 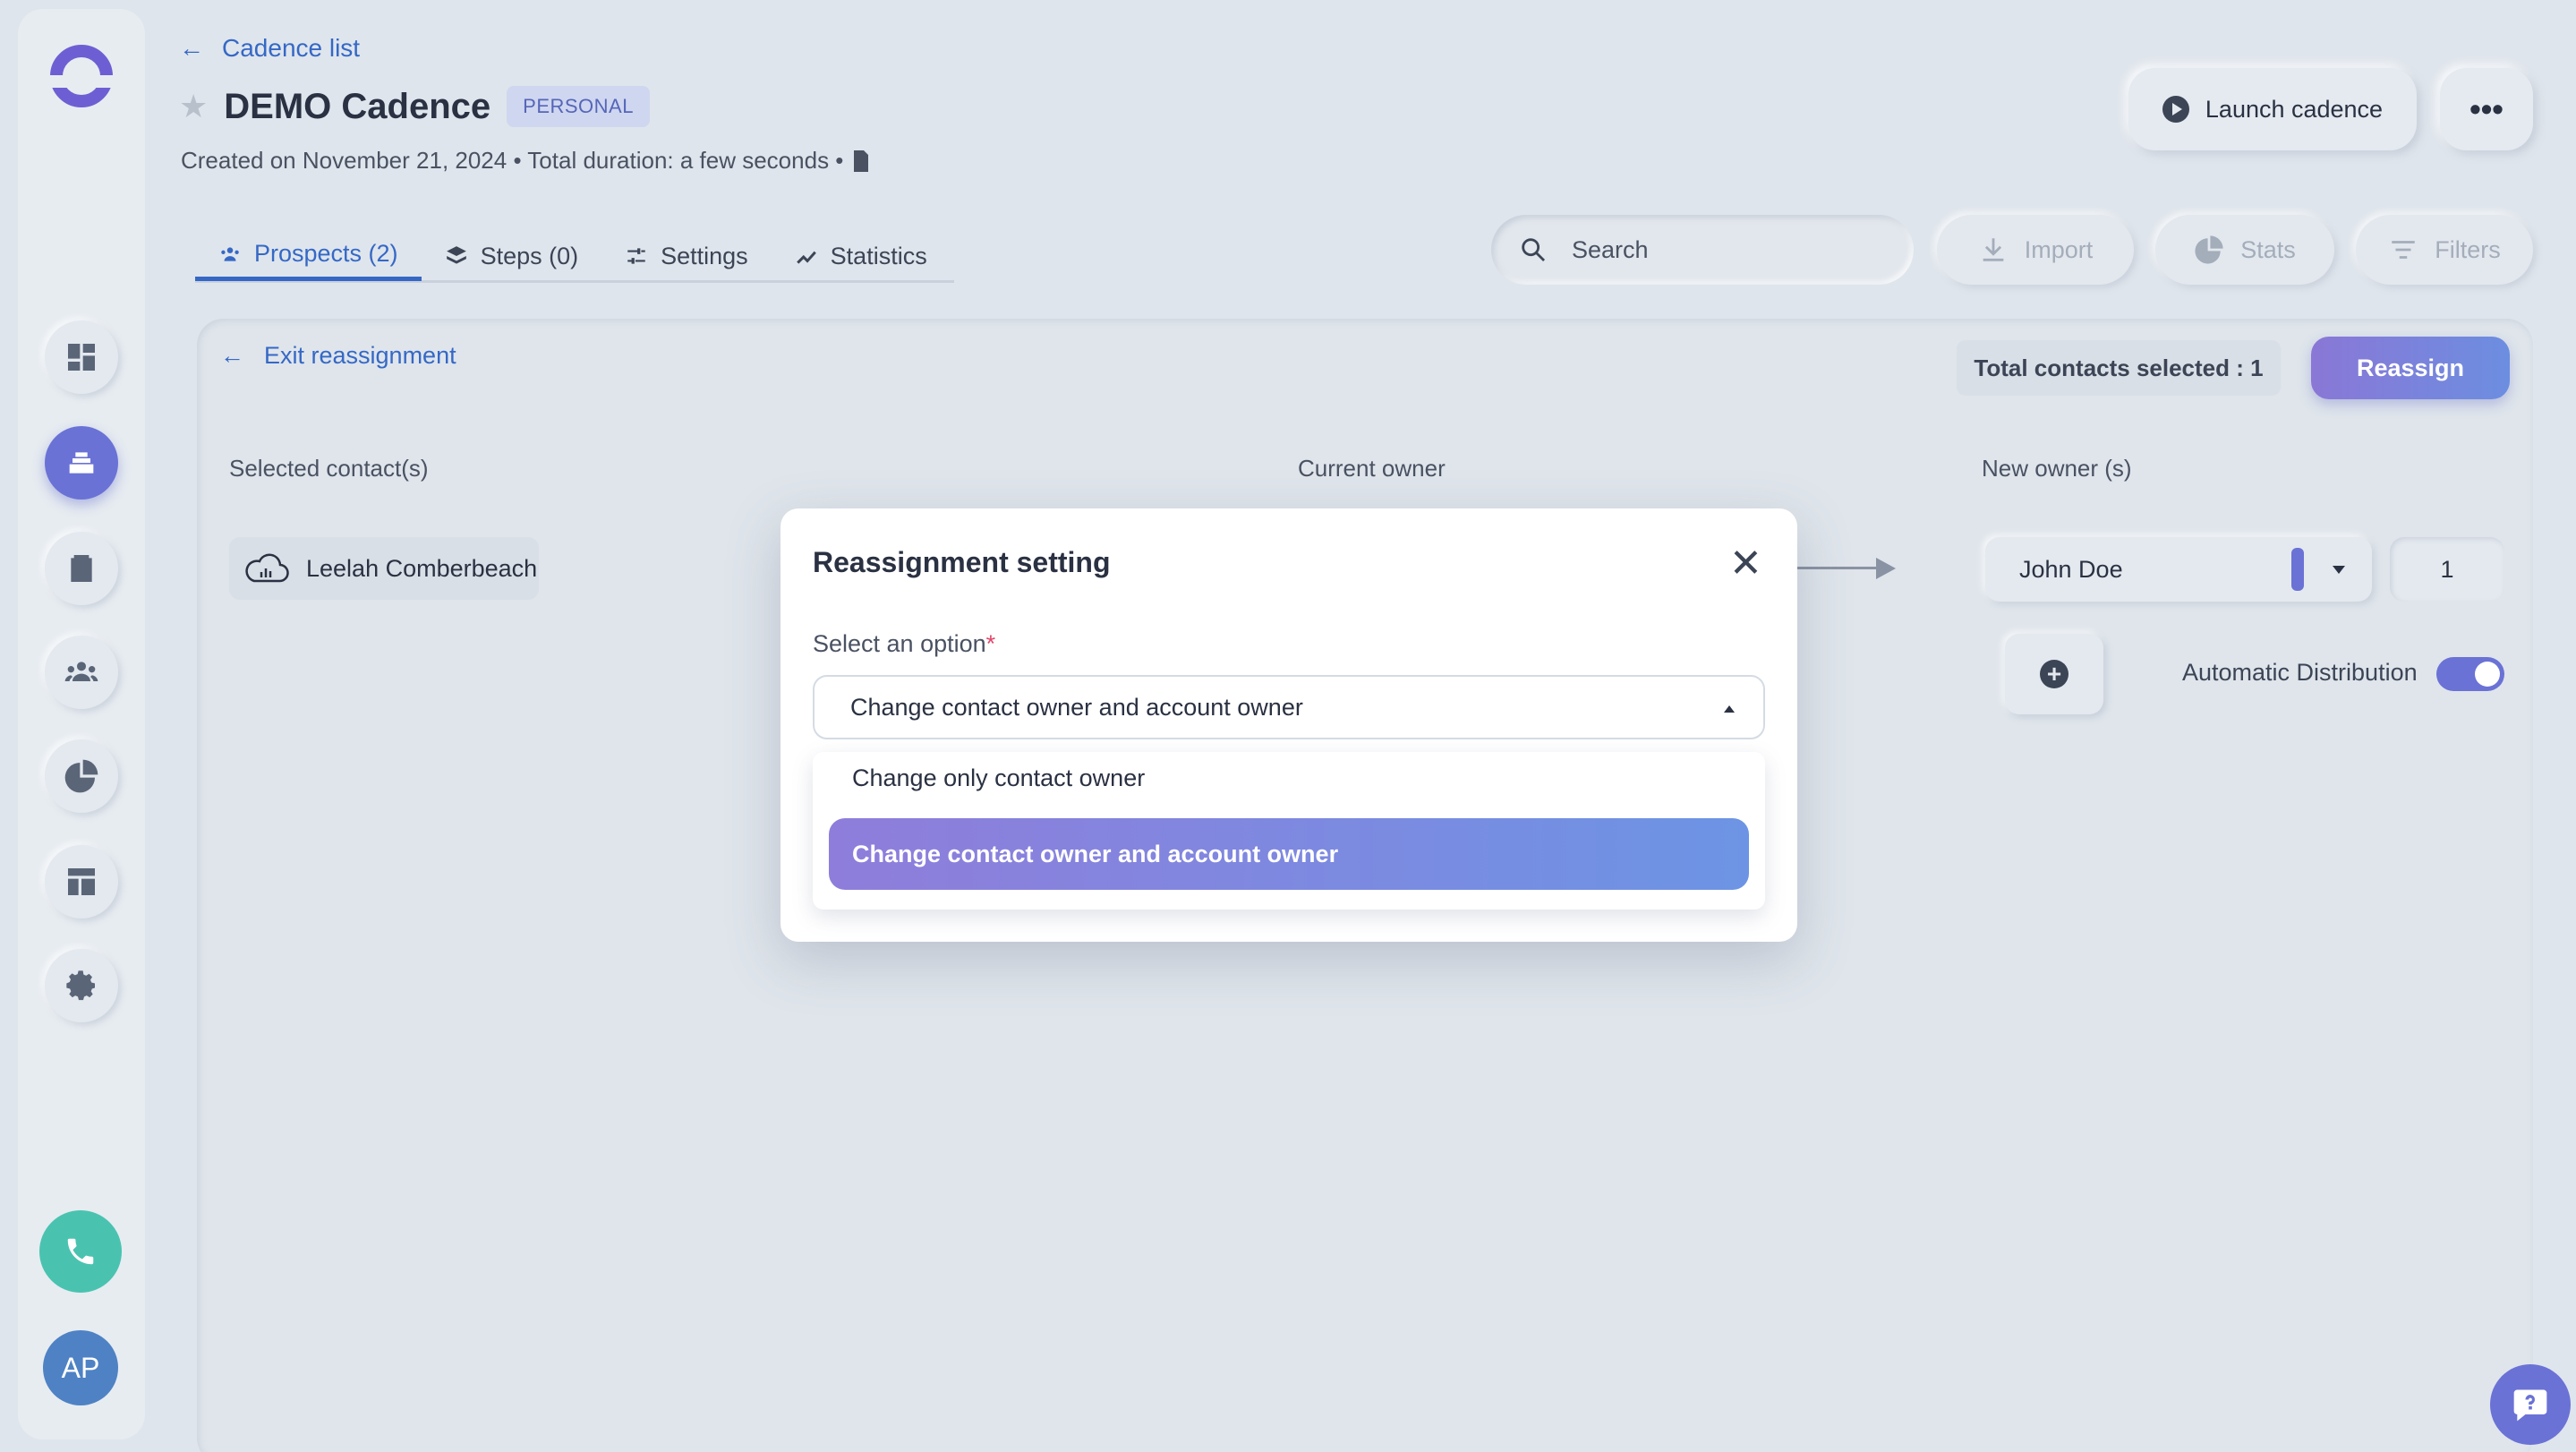 I want to click on trend-icon, so click(x=806, y=257).